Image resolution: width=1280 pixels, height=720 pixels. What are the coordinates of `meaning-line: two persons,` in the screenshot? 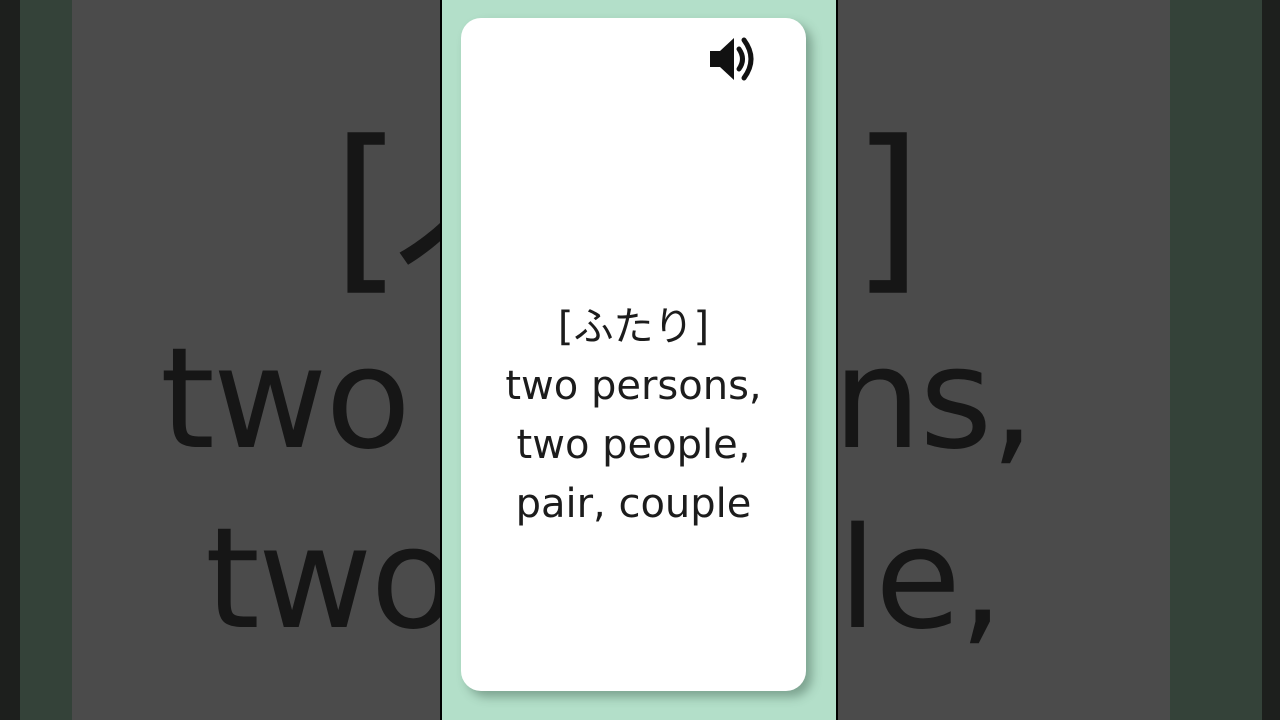 It's located at (633, 386).